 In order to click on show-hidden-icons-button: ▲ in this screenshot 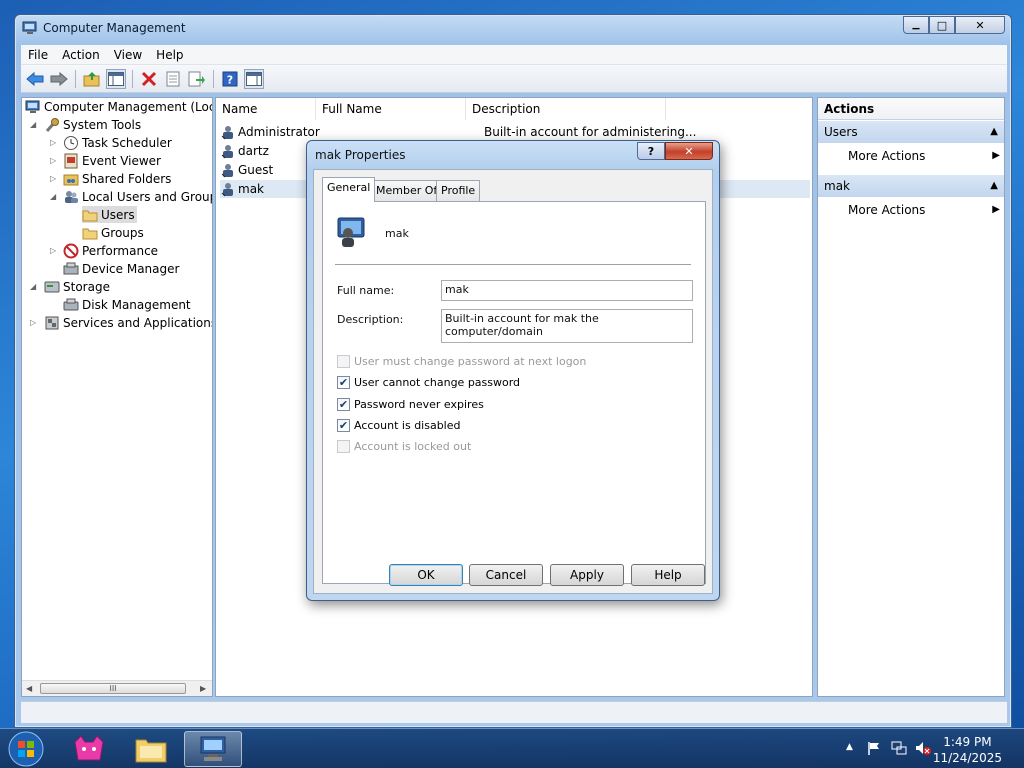, I will do `click(849, 747)`.